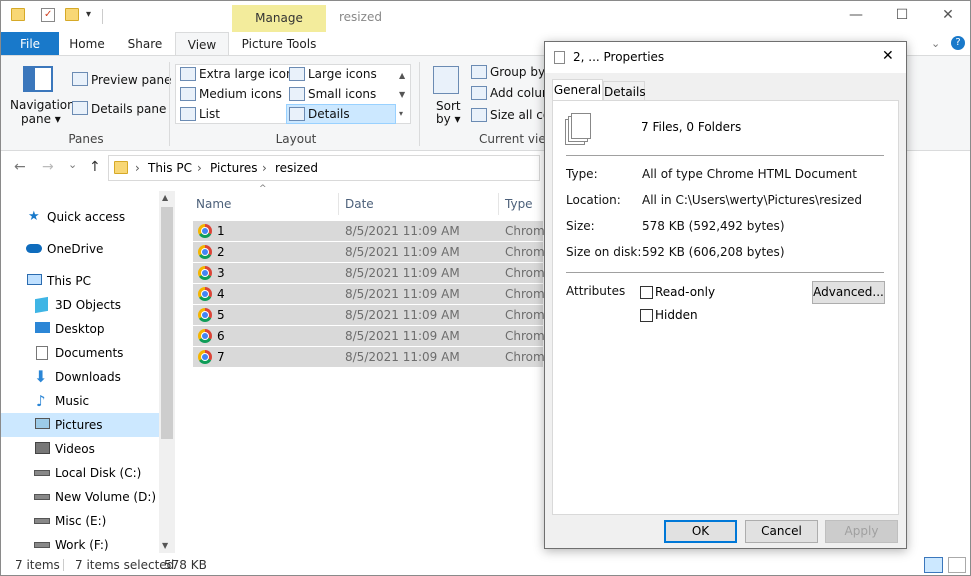 Image resolution: width=971 pixels, height=576 pixels. I want to click on small-icons-icon, so click(297, 94).